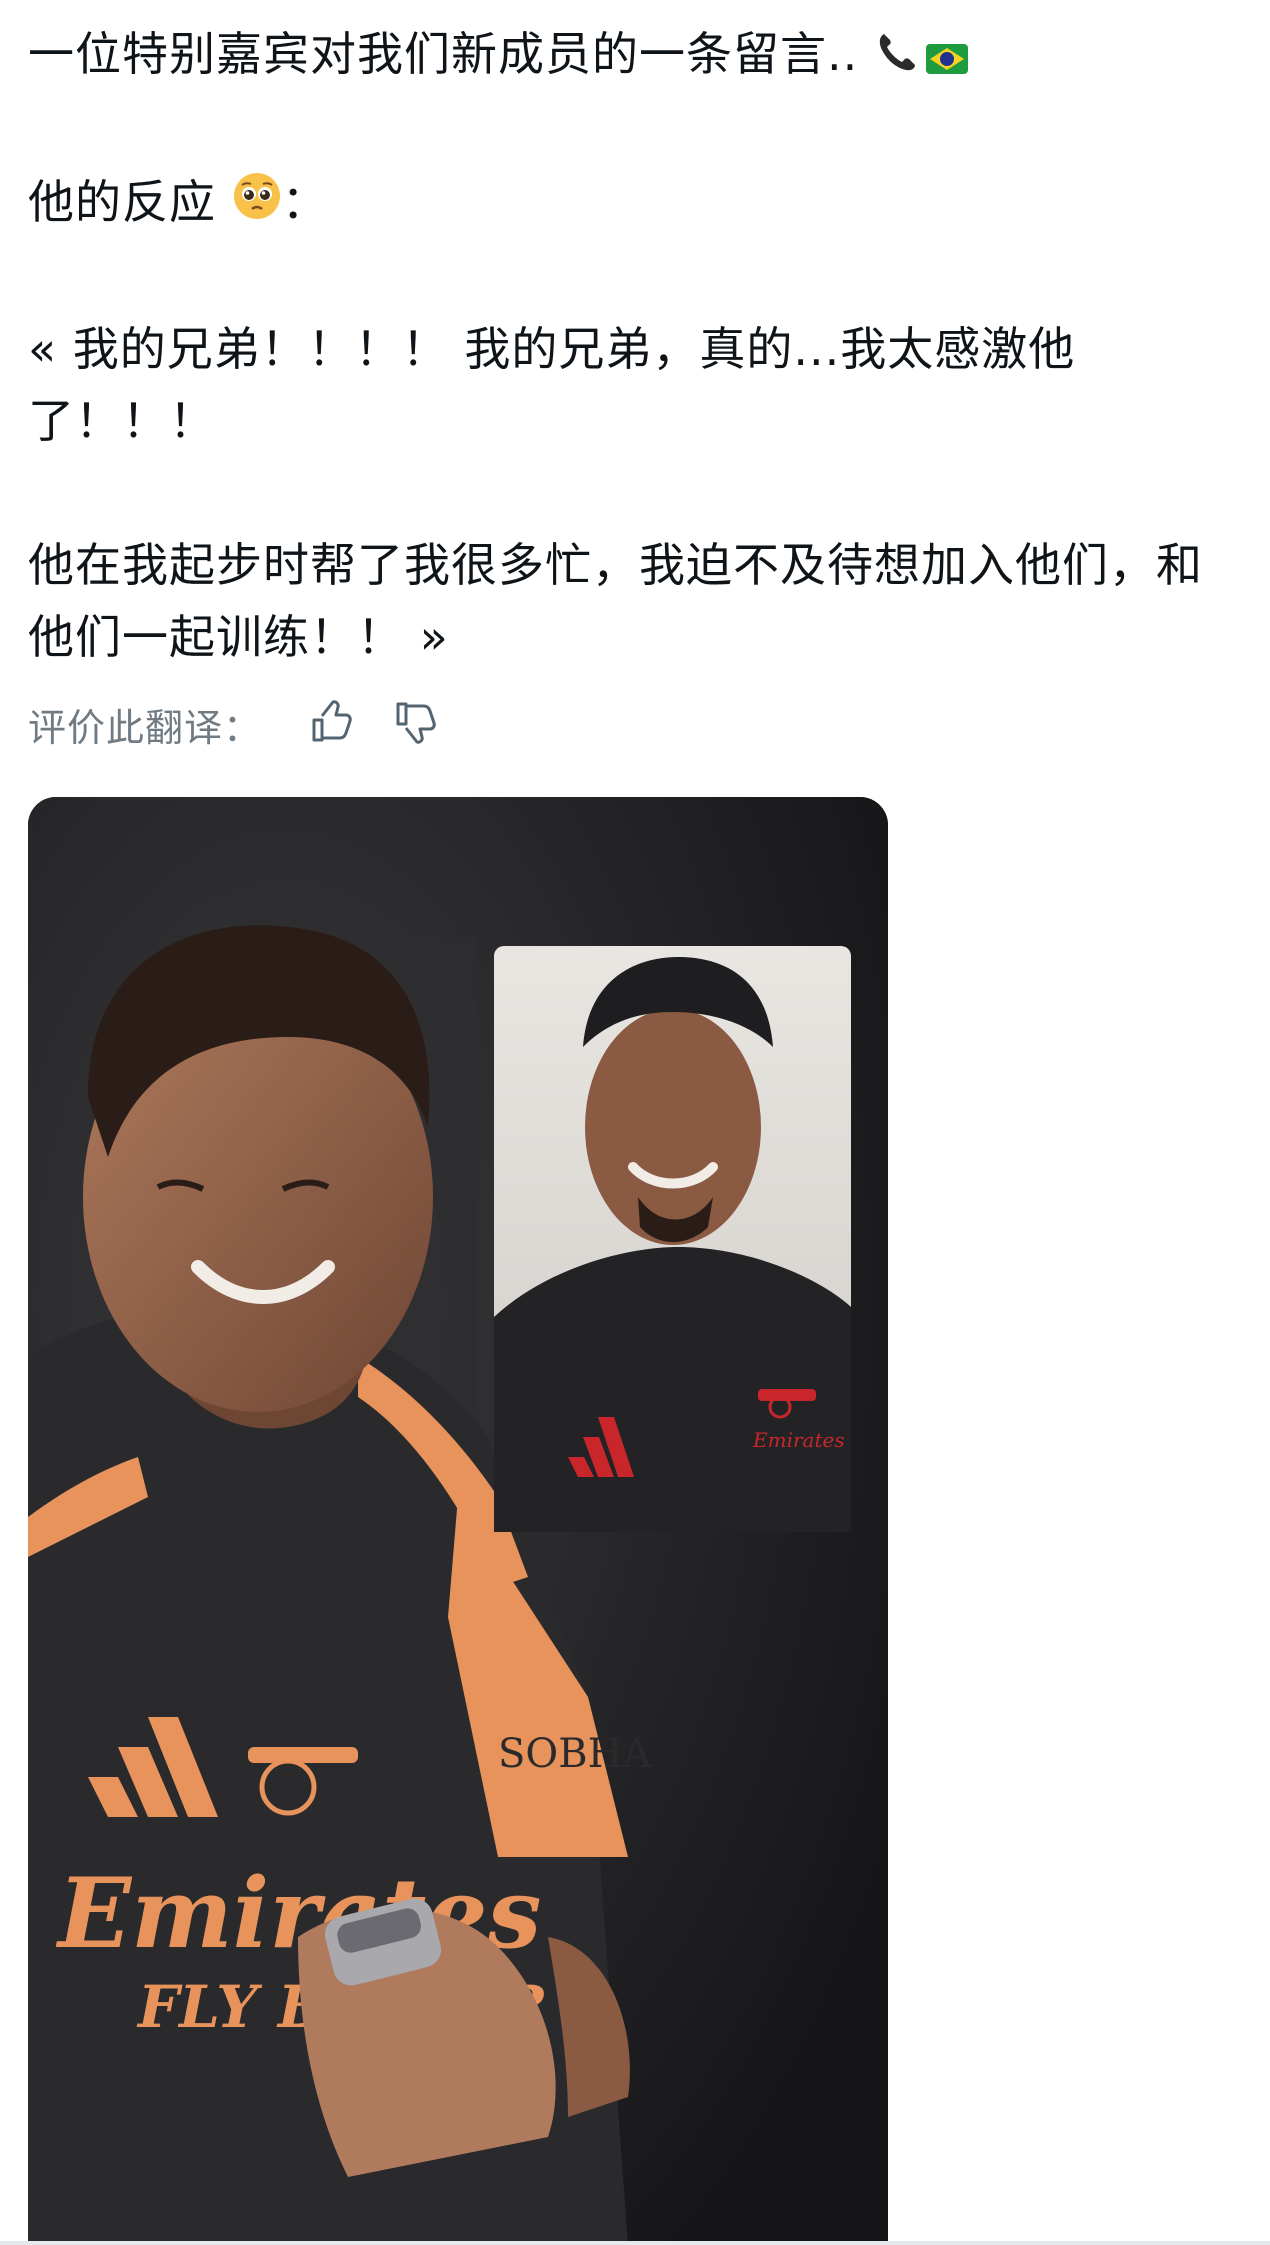 This screenshot has height=2245, width=1270. What do you see at coordinates (946, 58) in the screenshot?
I see `brazil-flag-icon` at bounding box center [946, 58].